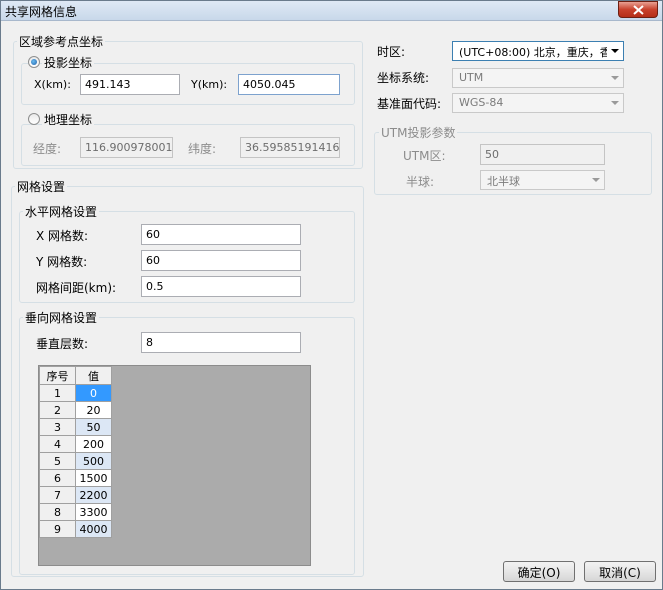 The height and width of the screenshot is (590, 663). I want to click on table-row: 9 4000, so click(75, 529).